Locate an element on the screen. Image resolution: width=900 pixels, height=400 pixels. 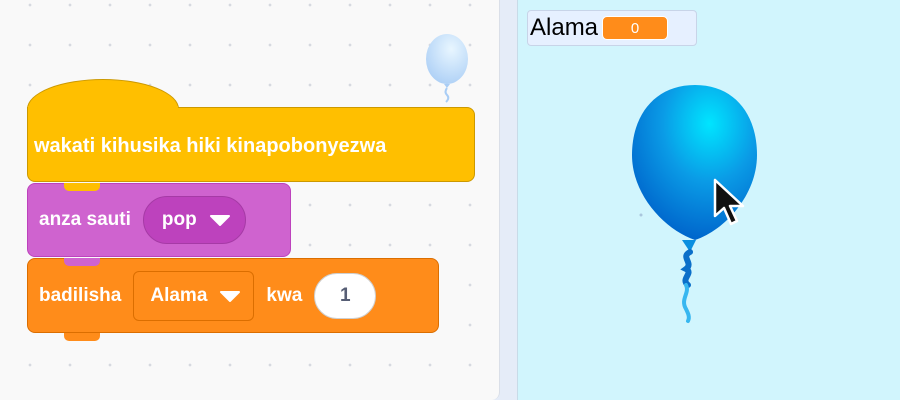
when-sprite-clicked-block: wakati kihusika hiki kinapobonyezwa is located at coordinates (251, 144).